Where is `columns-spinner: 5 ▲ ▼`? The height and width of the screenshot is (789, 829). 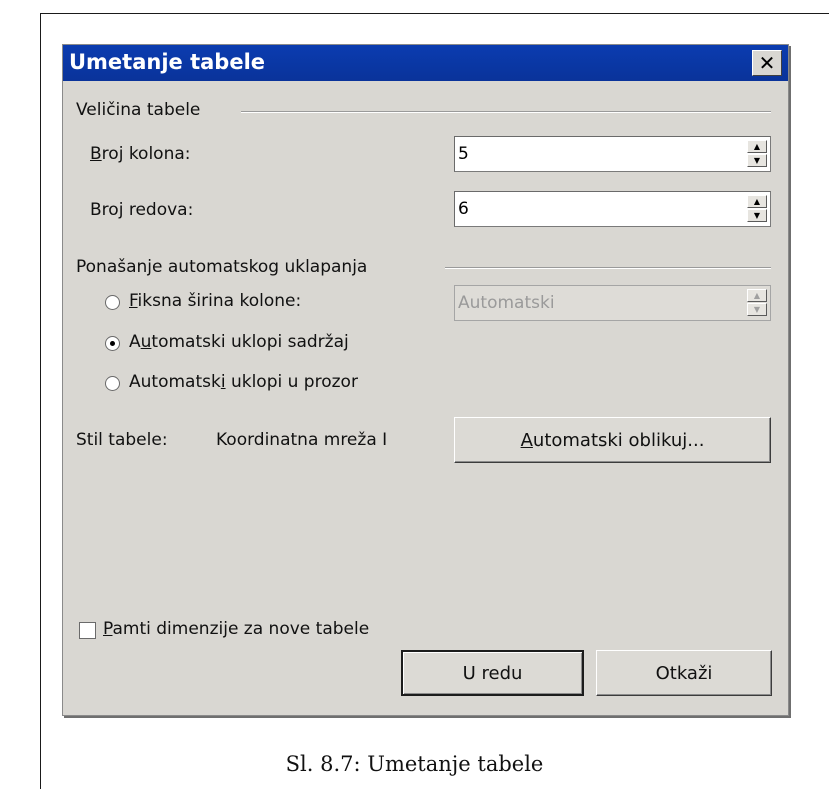
columns-spinner: 5 ▲ ▼ is located at coordinates (612, 154).